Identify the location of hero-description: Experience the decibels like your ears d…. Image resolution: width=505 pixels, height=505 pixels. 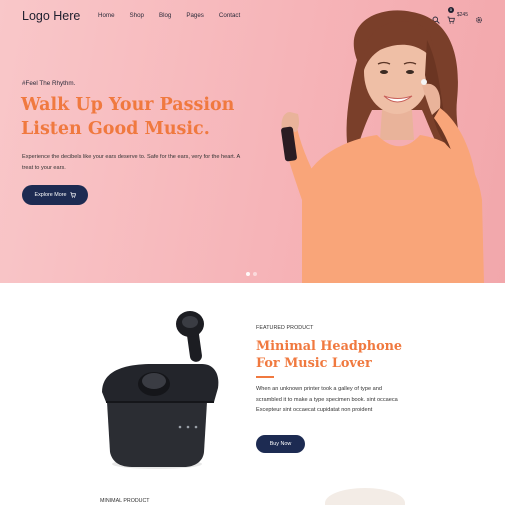
(131, 162).